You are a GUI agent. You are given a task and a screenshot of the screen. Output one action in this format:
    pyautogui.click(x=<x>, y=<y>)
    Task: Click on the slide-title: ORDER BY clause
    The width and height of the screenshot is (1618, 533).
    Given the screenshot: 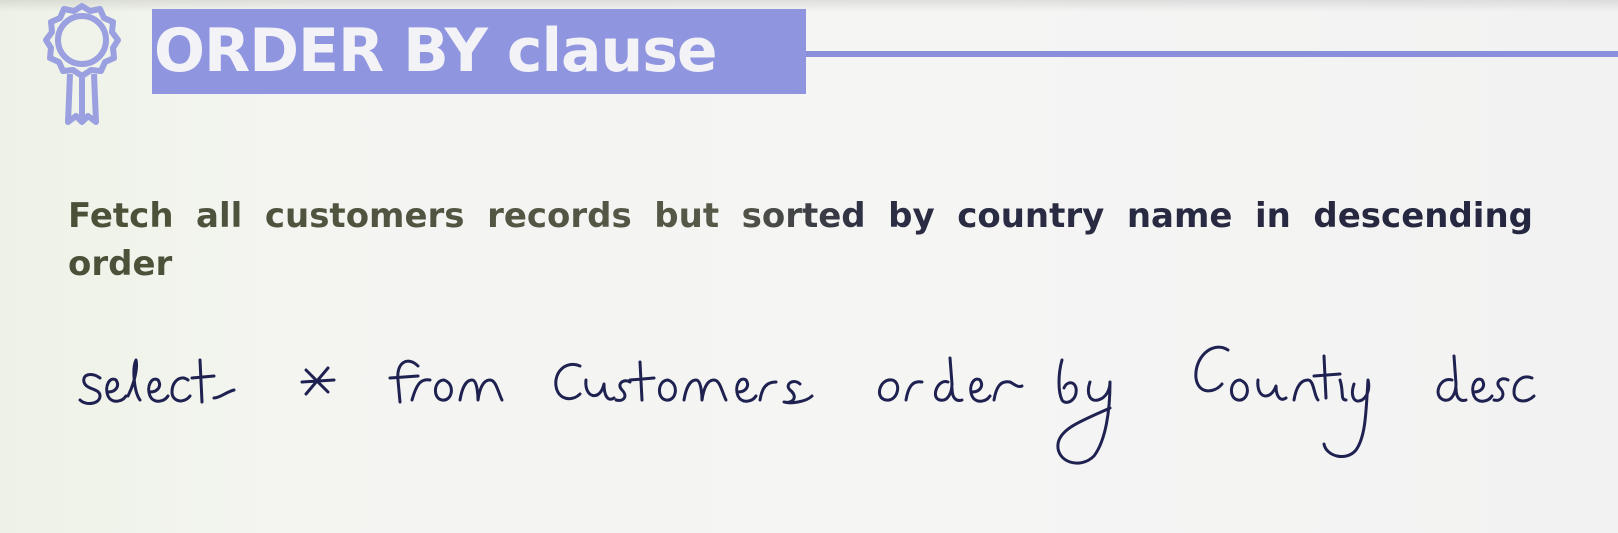 What is the action you would take?
    pyautogui.click(x=436, y=51)
    